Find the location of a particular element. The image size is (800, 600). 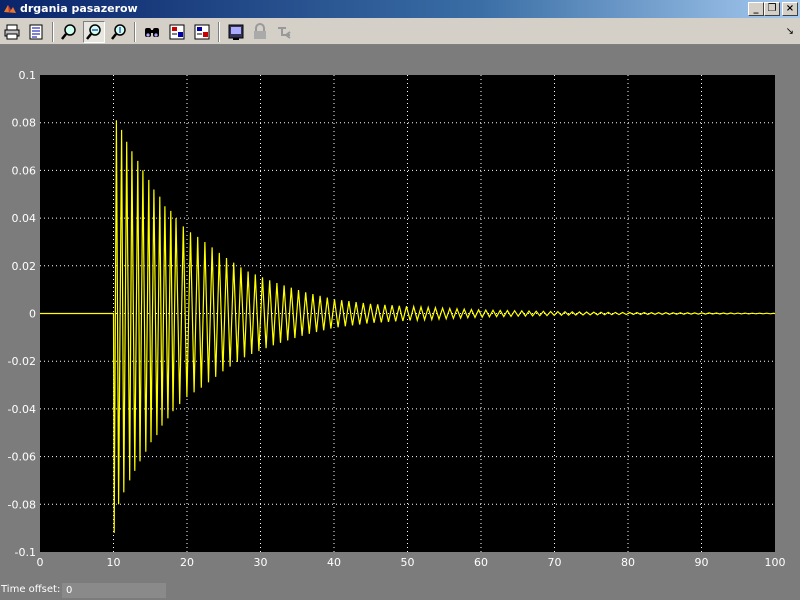

zoom-button is located at coordinates (69, 32).